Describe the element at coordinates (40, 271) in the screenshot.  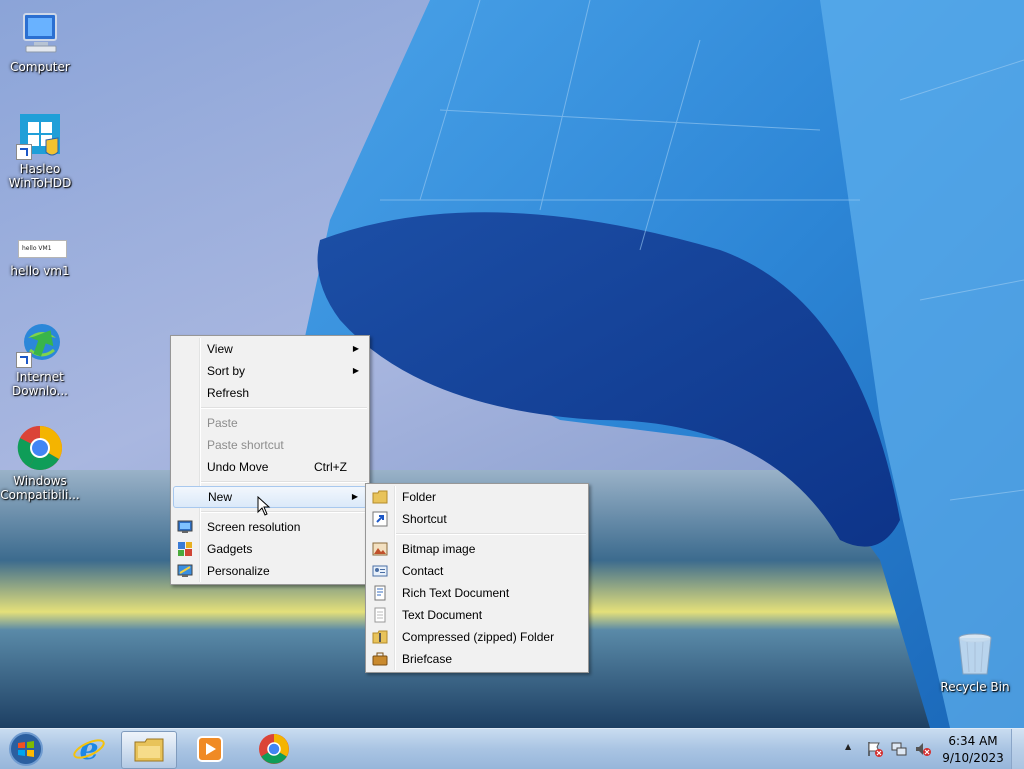
I see `desktop-icon-label: hello vm1` at that location.